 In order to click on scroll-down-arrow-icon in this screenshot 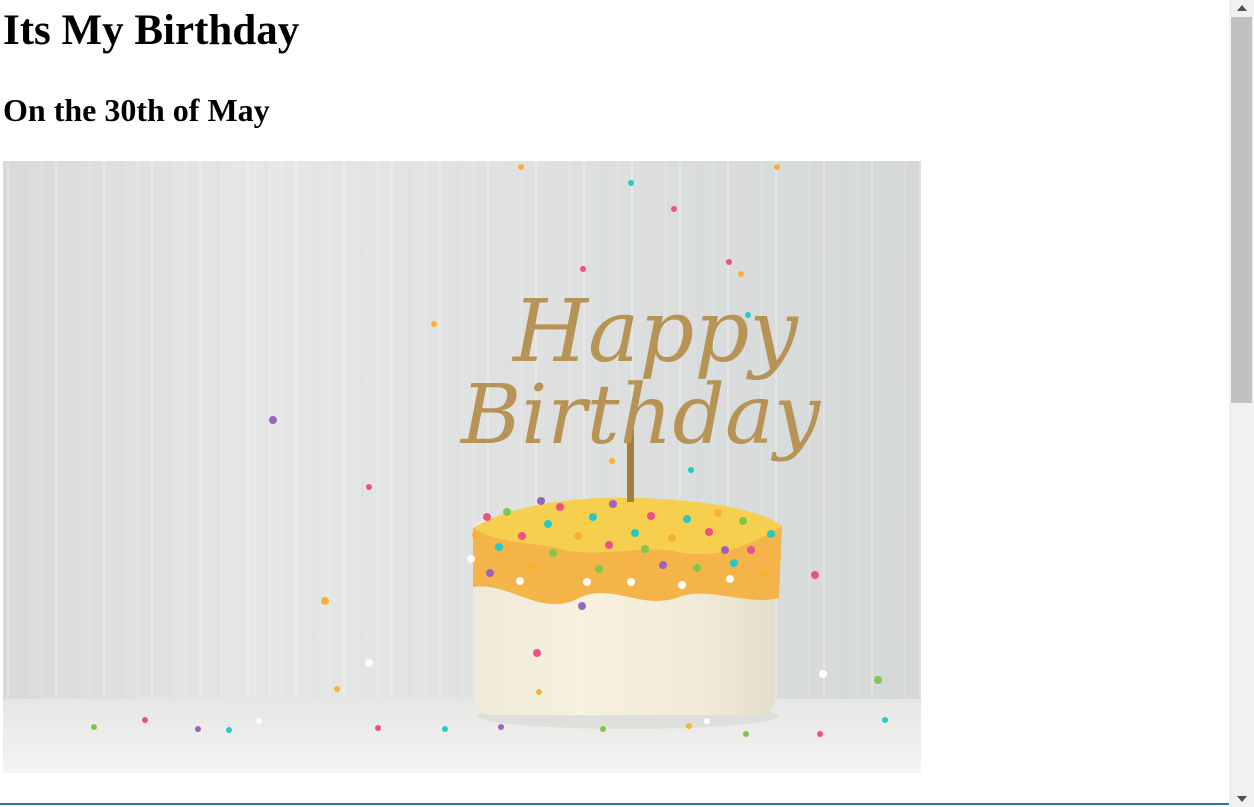, I will do `click(1242, 799)`.